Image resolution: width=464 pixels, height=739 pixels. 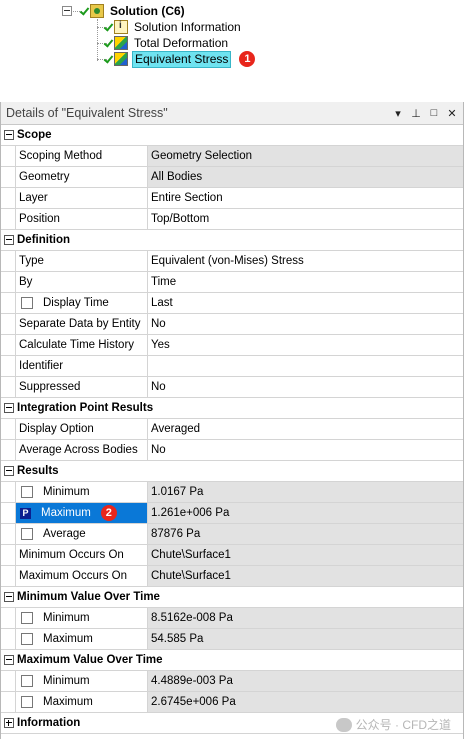 I want to click on detail-row: Minimum Occurs On Chute\Surface1, so click(x=232, y=555).